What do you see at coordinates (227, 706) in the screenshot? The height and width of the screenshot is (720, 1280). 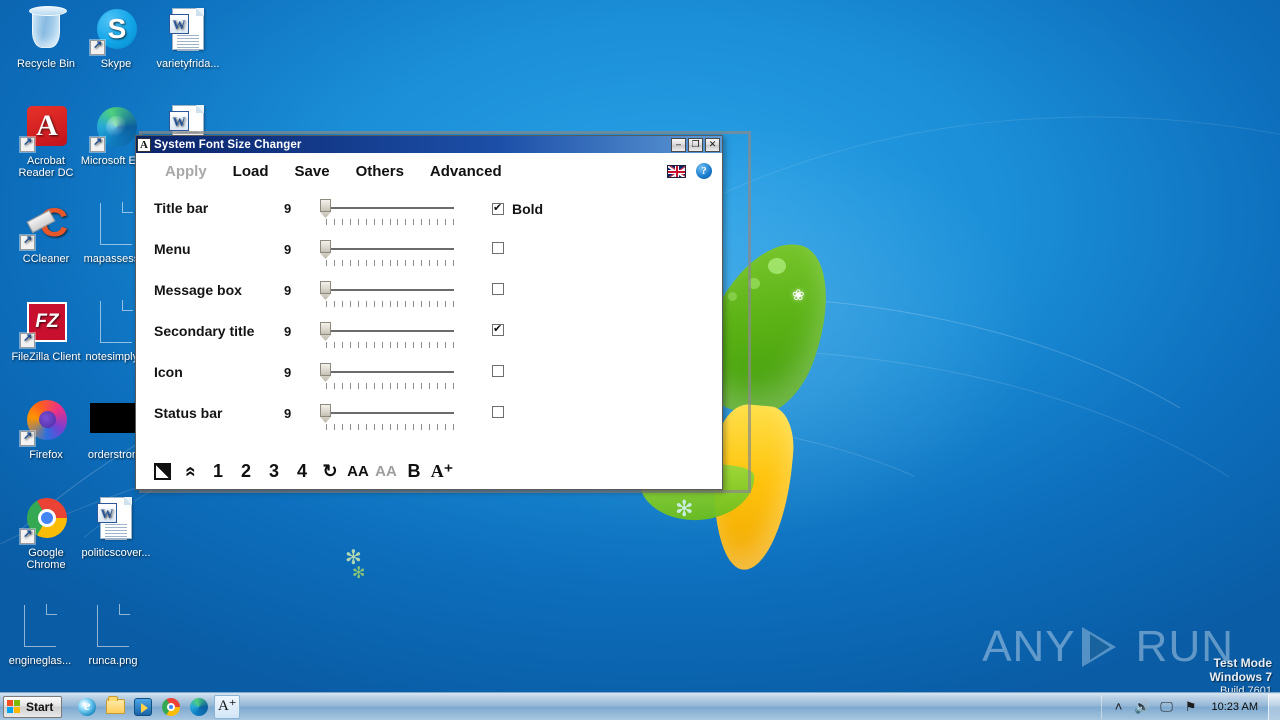 I see `taskbar-item-system-font-size-changer: A⁺` at bounding box center [227, 706].